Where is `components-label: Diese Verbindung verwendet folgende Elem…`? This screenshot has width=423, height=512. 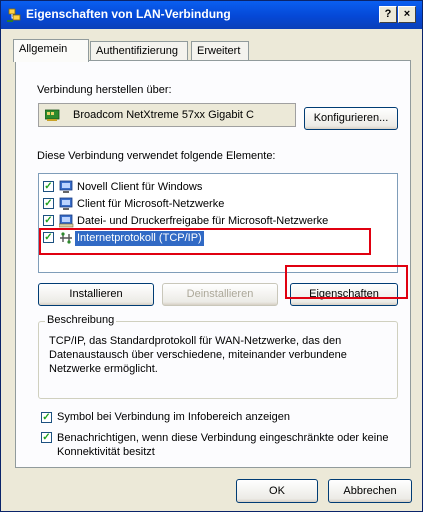
components-label: Diese Verbindung verwendet folgende Elem… is located at coordinates (156, 156).